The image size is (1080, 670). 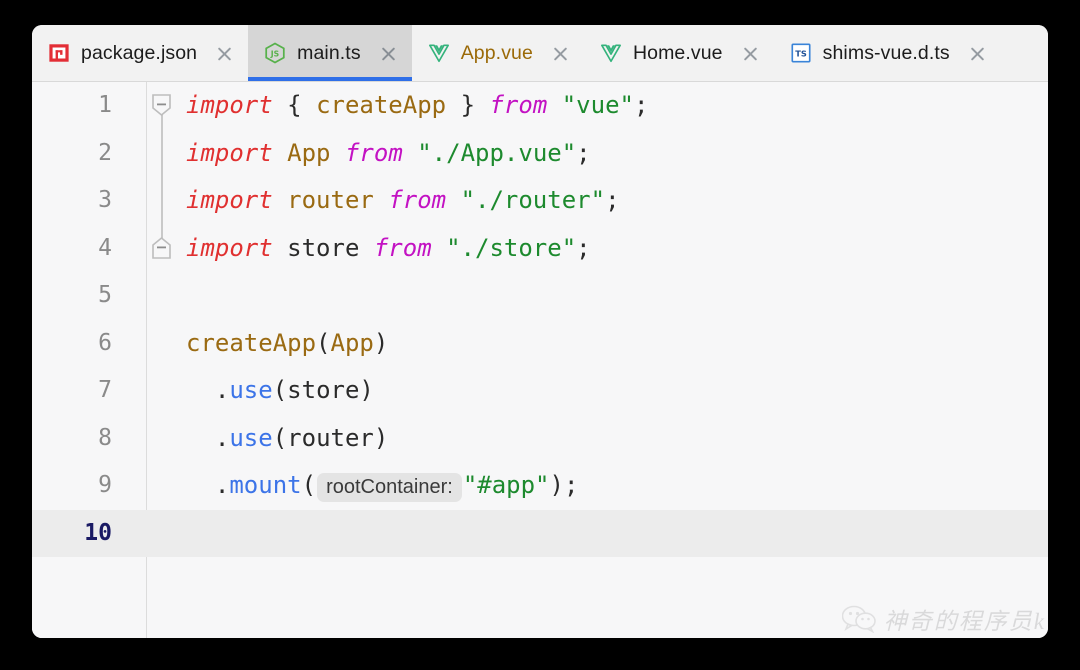 What do you see at coordinates (511, 247) in the screenshot?
I see `token-string: "./store"` at bounding box center [511, 247].